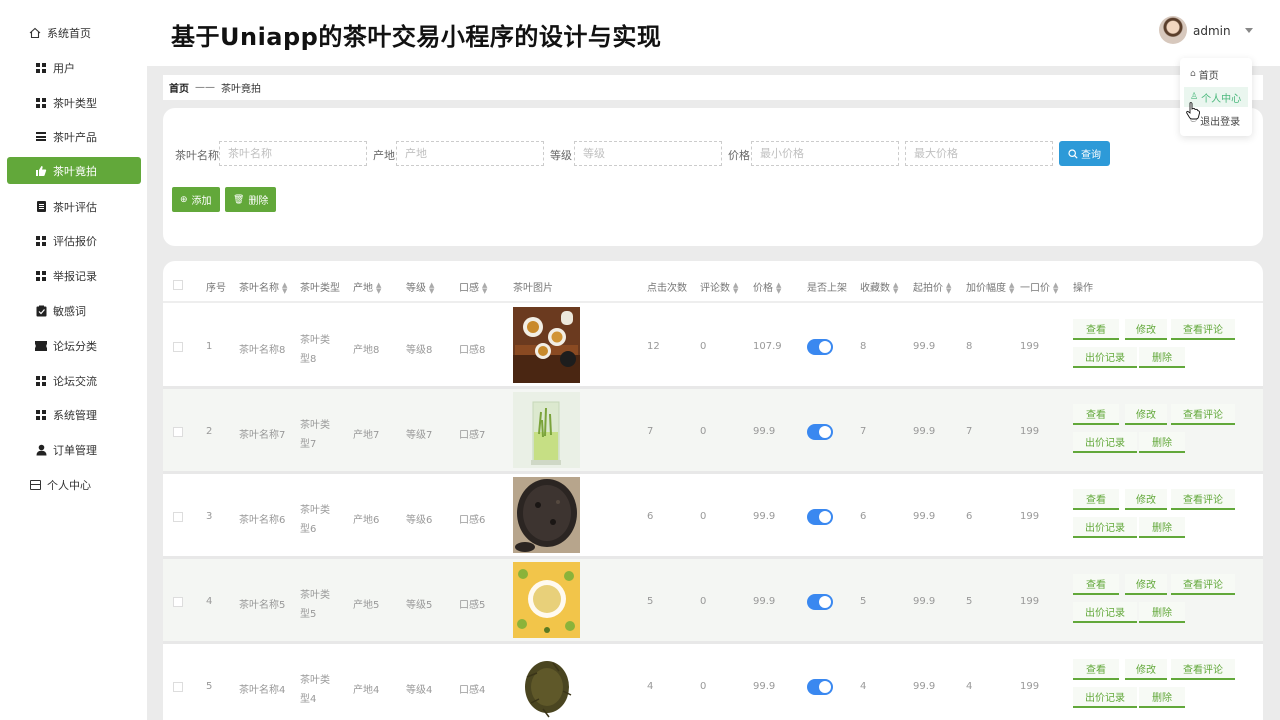 The height and width of the screenshot is (720, 1280). I want to click on trash-icon: 🗑, so click(239, 199).